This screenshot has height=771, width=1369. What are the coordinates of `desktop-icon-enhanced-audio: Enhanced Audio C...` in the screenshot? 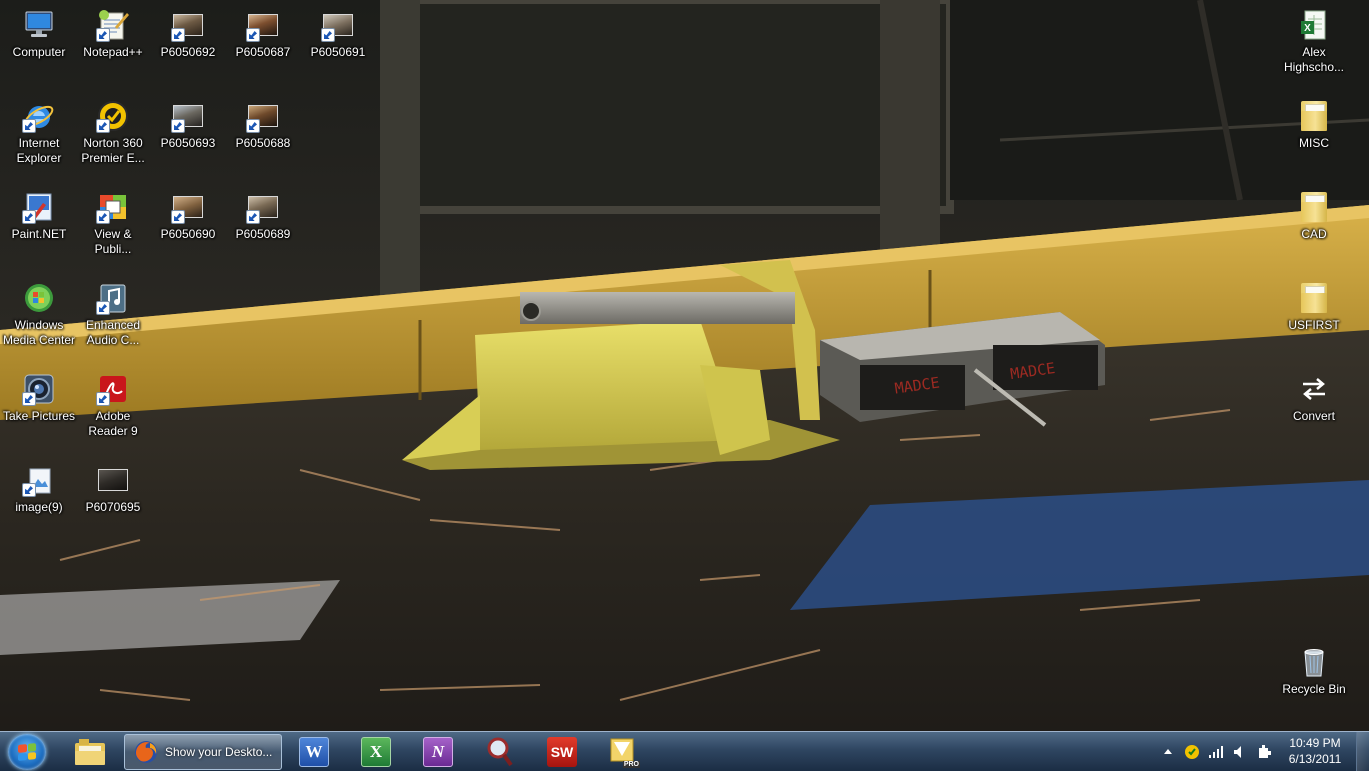 It's located at (113, 317).